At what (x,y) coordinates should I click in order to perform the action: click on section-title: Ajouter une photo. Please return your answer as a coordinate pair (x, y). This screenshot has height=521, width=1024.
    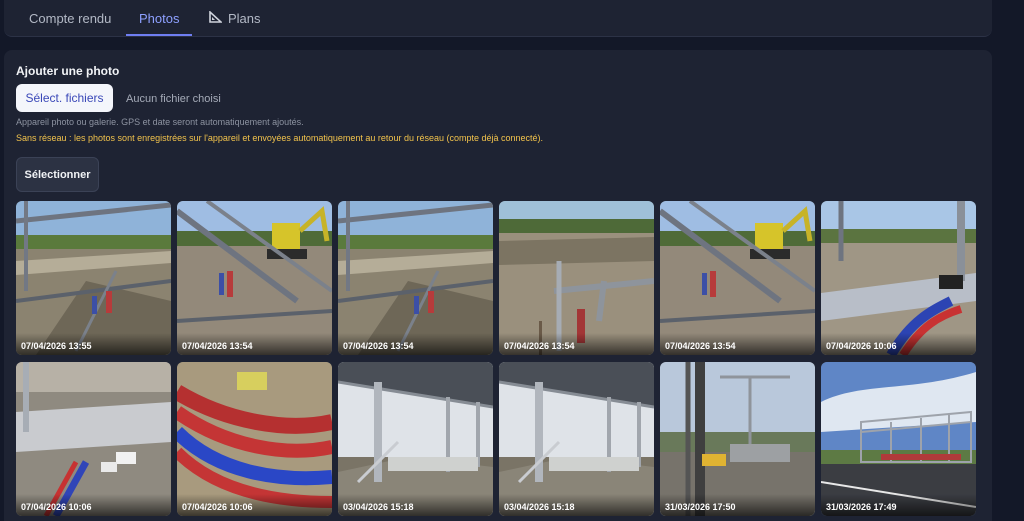
    Looking at the image, I should click on (68, 71).